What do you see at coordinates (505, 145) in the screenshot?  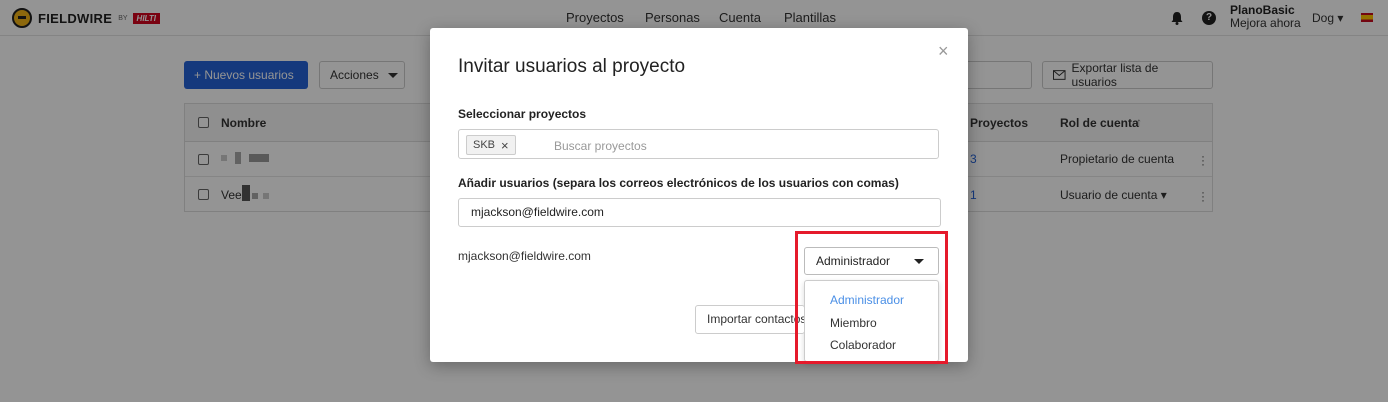 I see `remove-chip-icon: ×` at bounding box center [505, 145].